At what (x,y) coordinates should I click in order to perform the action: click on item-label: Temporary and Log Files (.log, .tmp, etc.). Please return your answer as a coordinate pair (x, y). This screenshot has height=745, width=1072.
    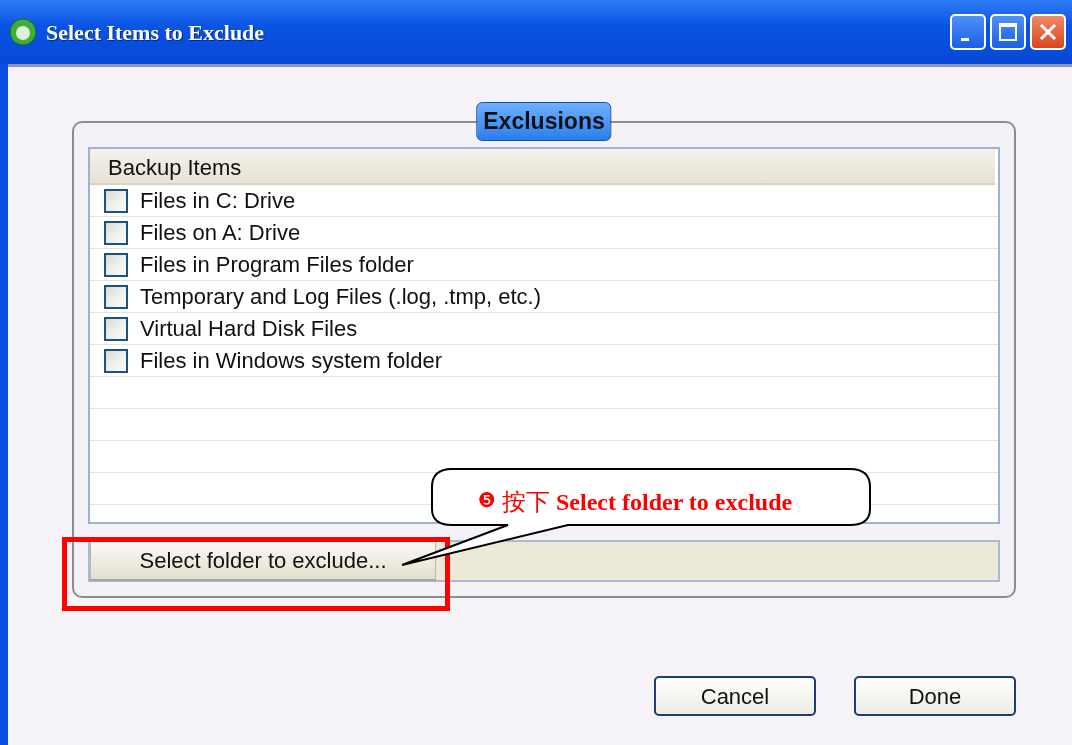
    Looking at the image, I should click on (341, 297).